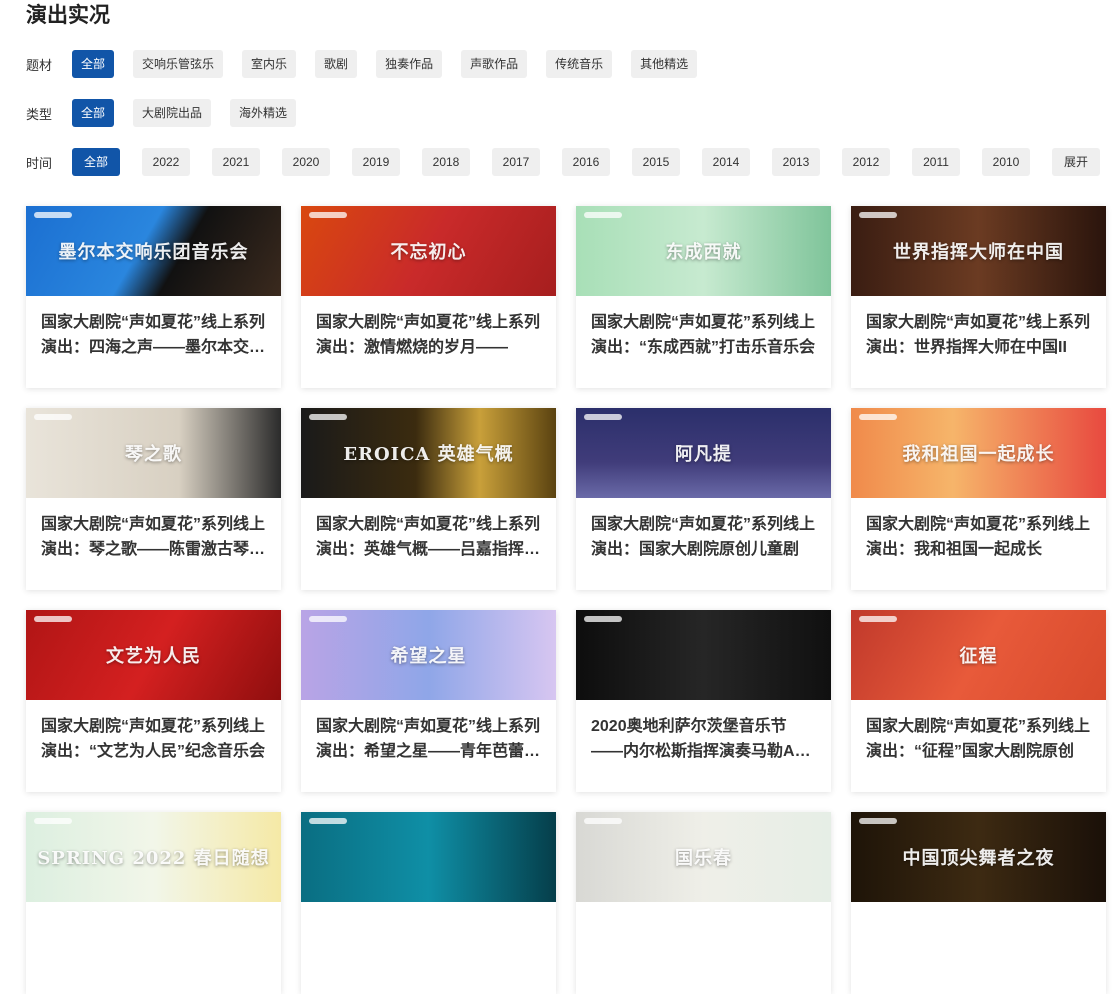  Describe the element at coordinates (936, 162) in the screenshot. I see `filter-chip: 2011` at that location.